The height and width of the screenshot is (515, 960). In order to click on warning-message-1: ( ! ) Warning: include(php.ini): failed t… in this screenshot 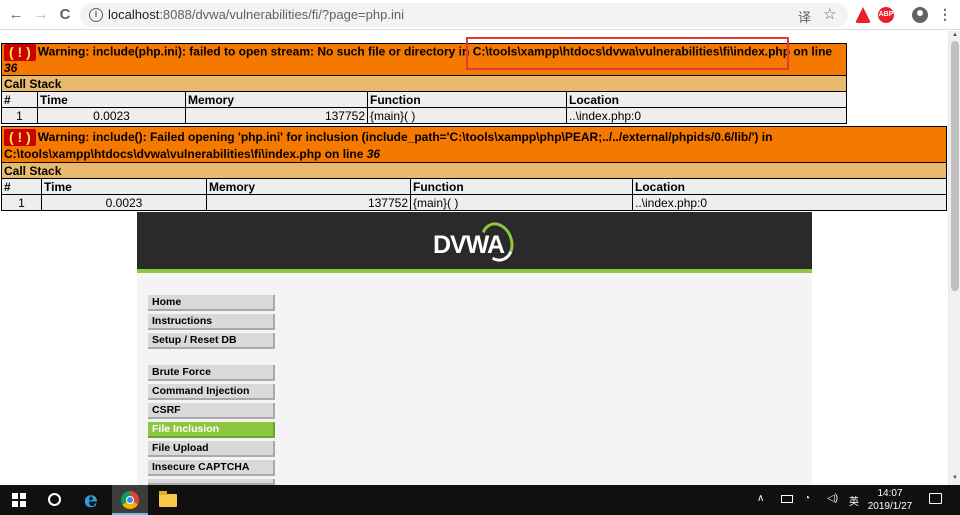, I will do `click(424, 59)`.